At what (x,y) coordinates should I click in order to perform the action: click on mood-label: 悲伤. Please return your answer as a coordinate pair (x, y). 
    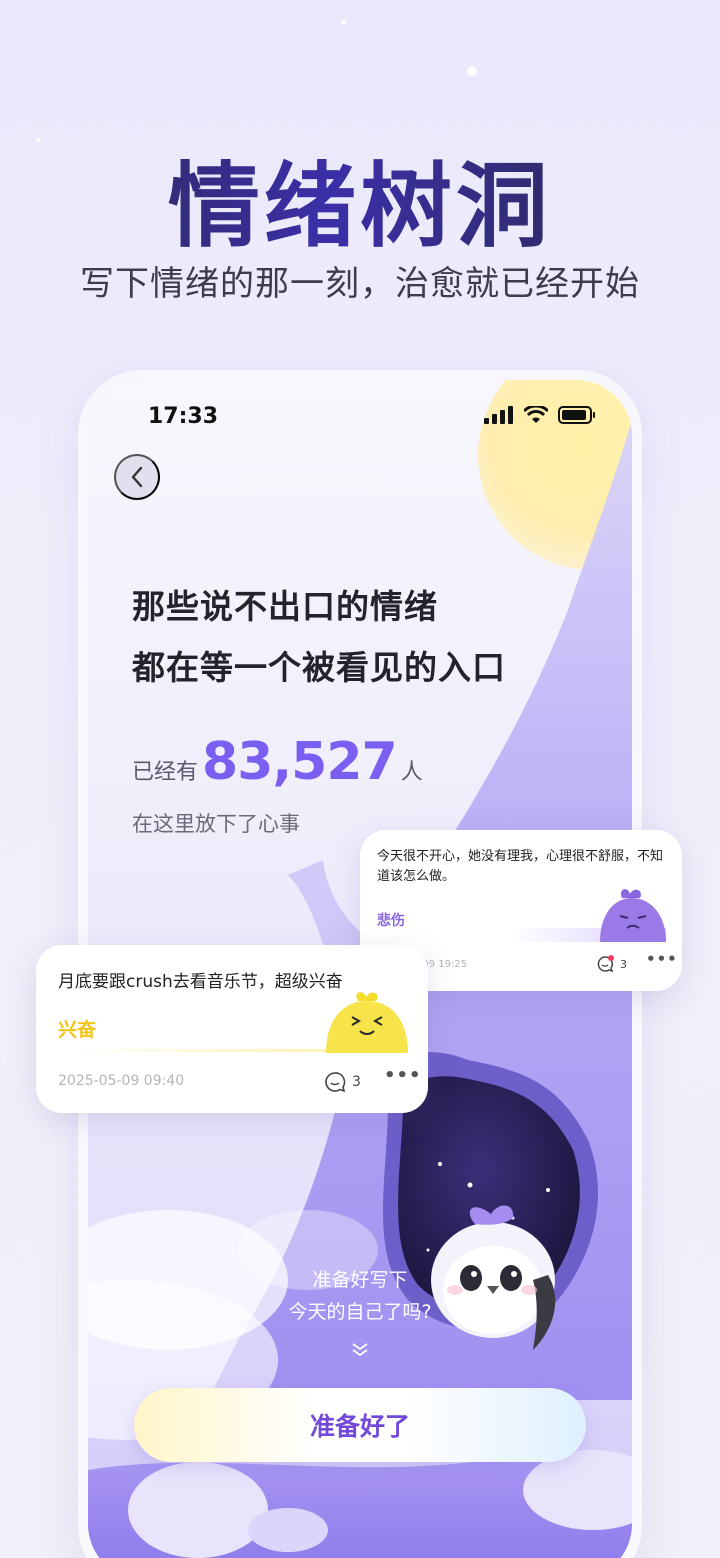
    Looking at the image, I should click on (391, 921).